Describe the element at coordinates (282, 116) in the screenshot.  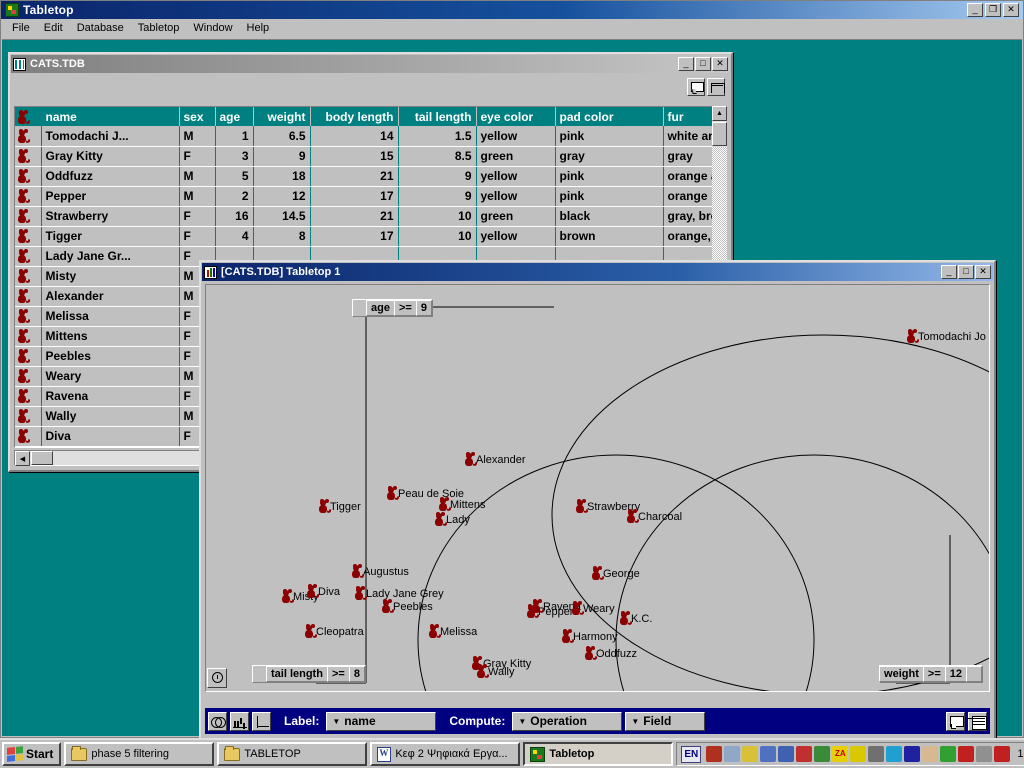
I see `column-header-weight: weight` at that location.